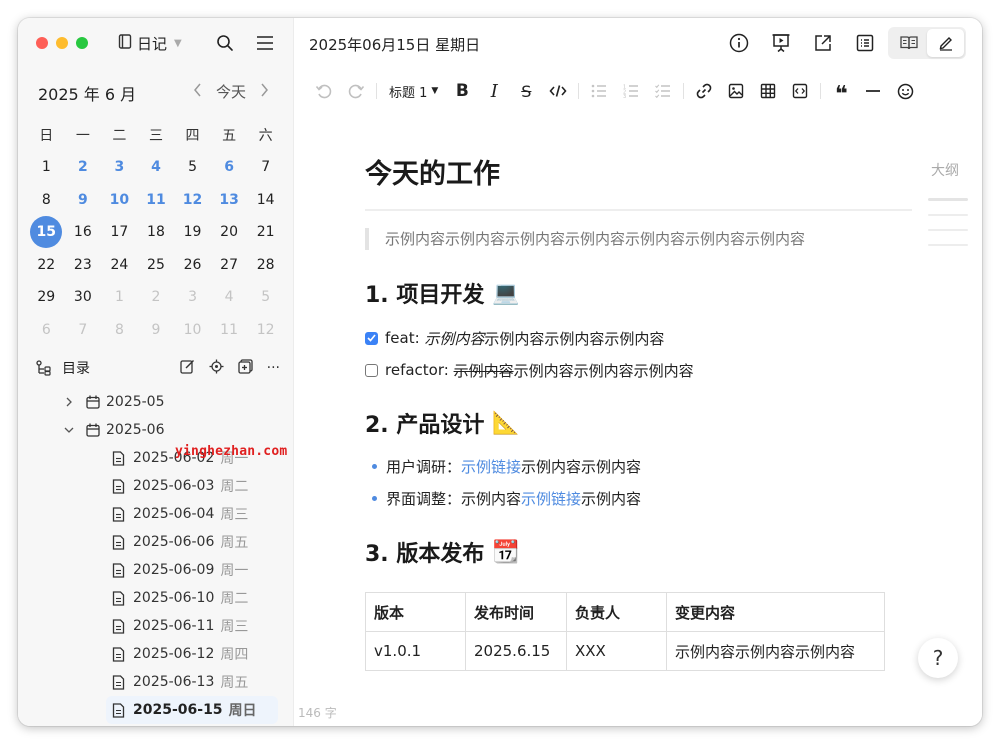 This screenshot has width=1000, height=744. What do you see at coordinates (156, 654) in the screenshot?
I see `tree-file: 2025-06-12 周四` at bounding box center [156, 654].